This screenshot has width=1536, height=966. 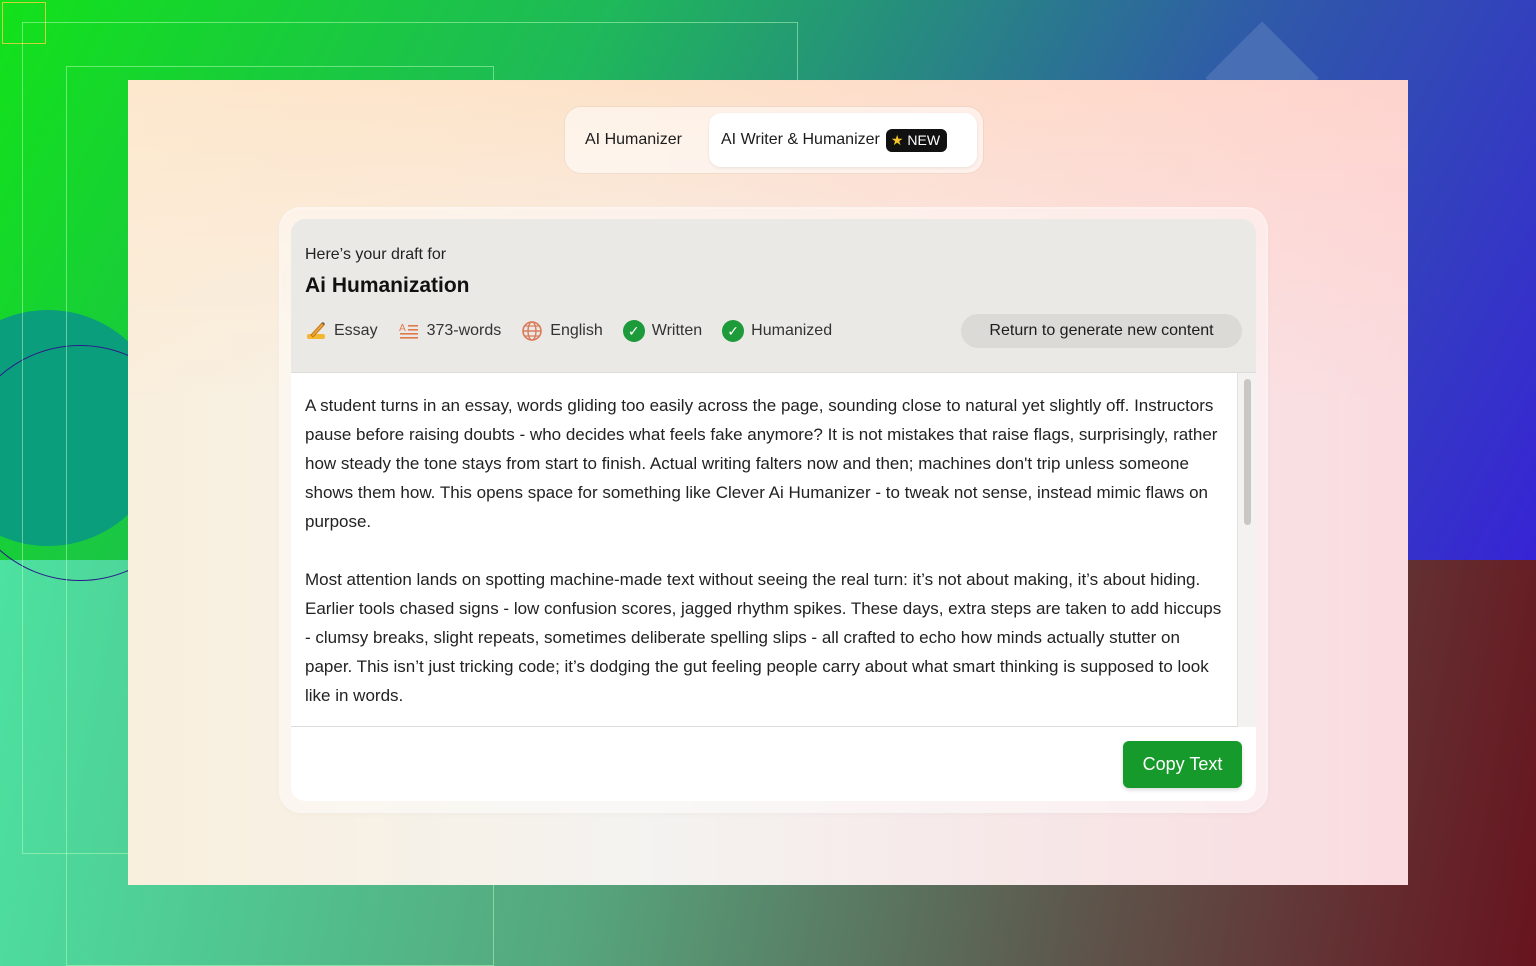 What do you see at coordinates (633, 139) in the screenshot?
I see `tab-label: AI Humanizer` at bounding box center [633, 139].